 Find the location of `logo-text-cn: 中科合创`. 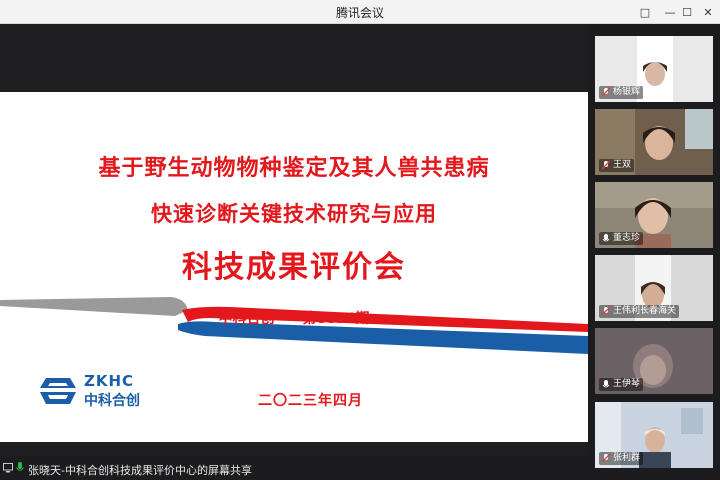

logo-text-cn: 中科合创 is located at coordinates (112, 401).